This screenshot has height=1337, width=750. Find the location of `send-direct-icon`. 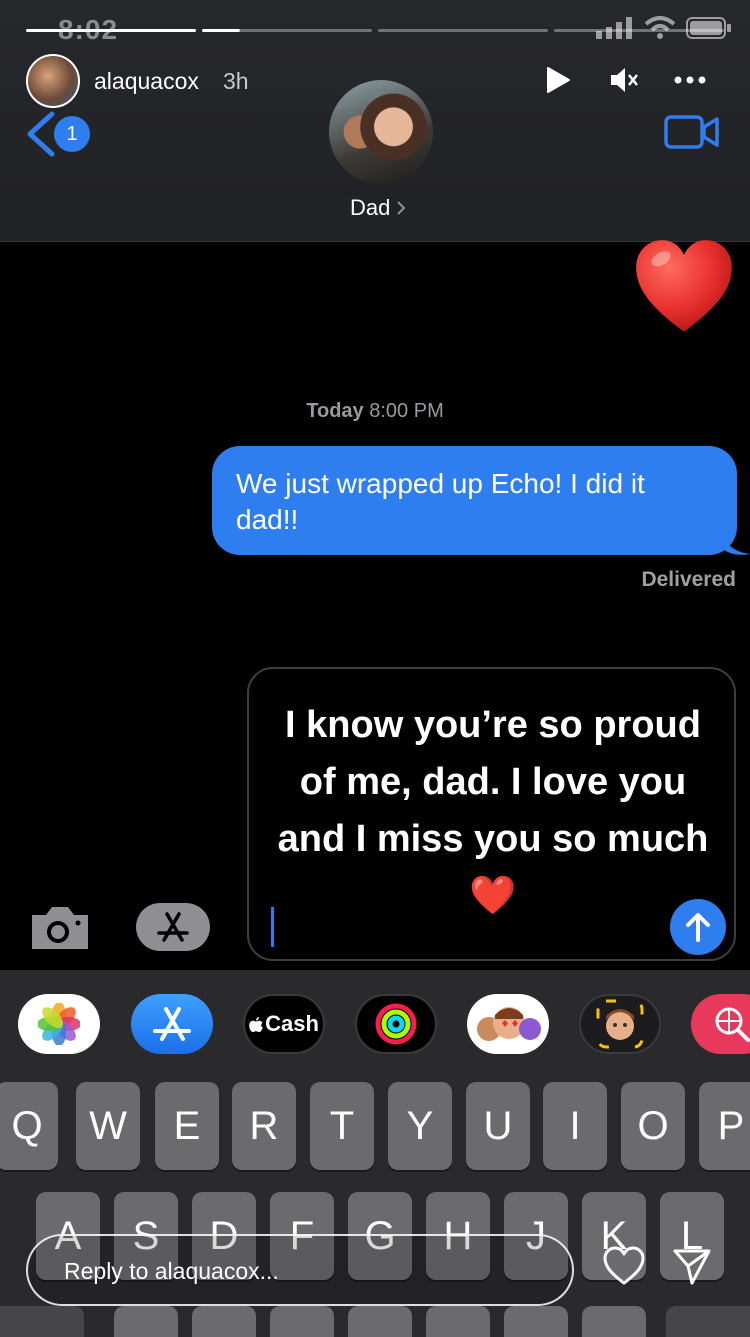

send-direct-icon is located at coordinates (692, 1266).